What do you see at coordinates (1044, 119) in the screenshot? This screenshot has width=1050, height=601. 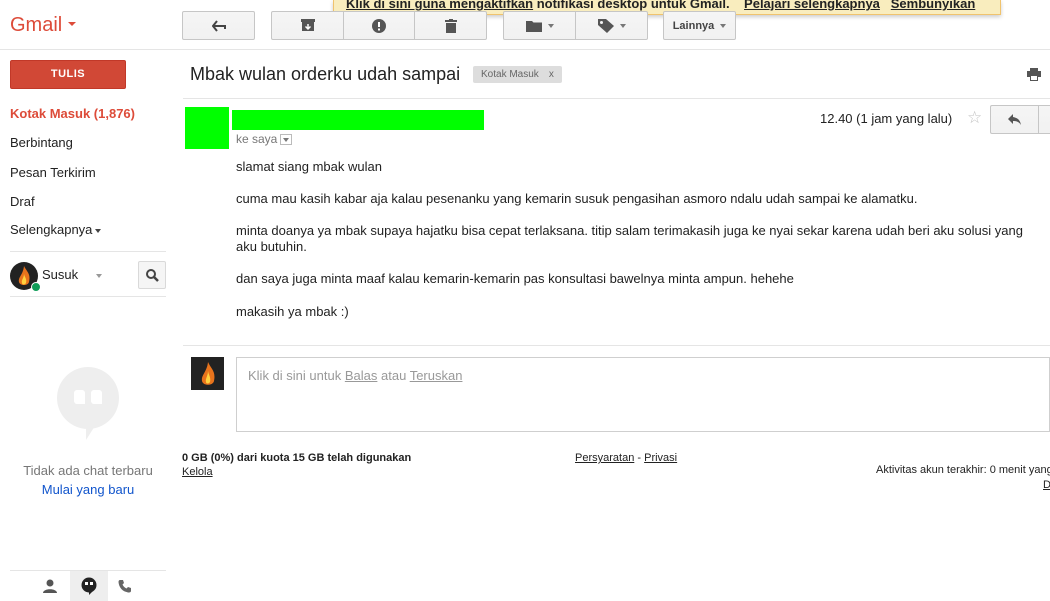 I see `more-reply-options-button` at bounding box center [1044, 119].